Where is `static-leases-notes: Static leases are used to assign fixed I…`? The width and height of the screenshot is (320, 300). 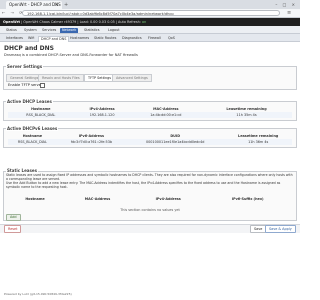
static-leases-notes: Static leases are used to assign fixed I… is located at coordinates (150, 181).